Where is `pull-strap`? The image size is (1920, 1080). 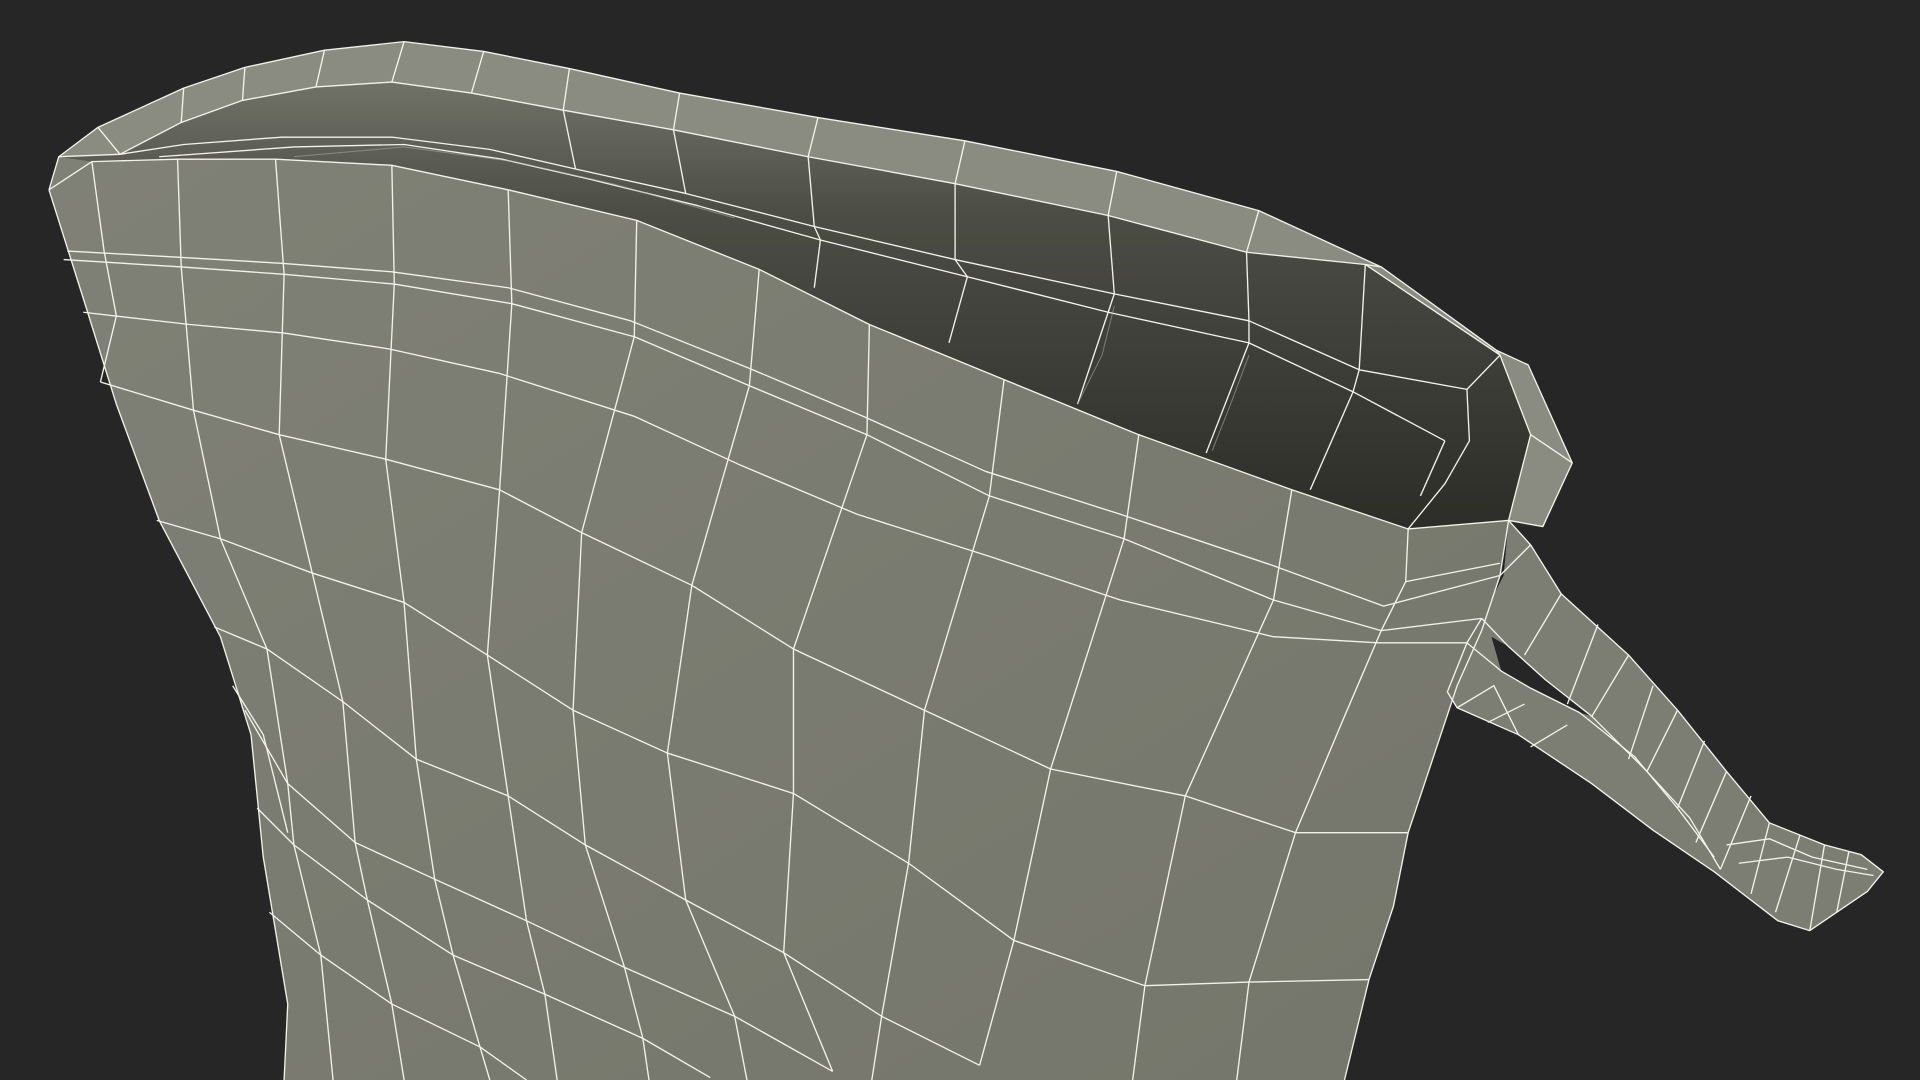
pull-strap is located at coordinates (1665, 725).